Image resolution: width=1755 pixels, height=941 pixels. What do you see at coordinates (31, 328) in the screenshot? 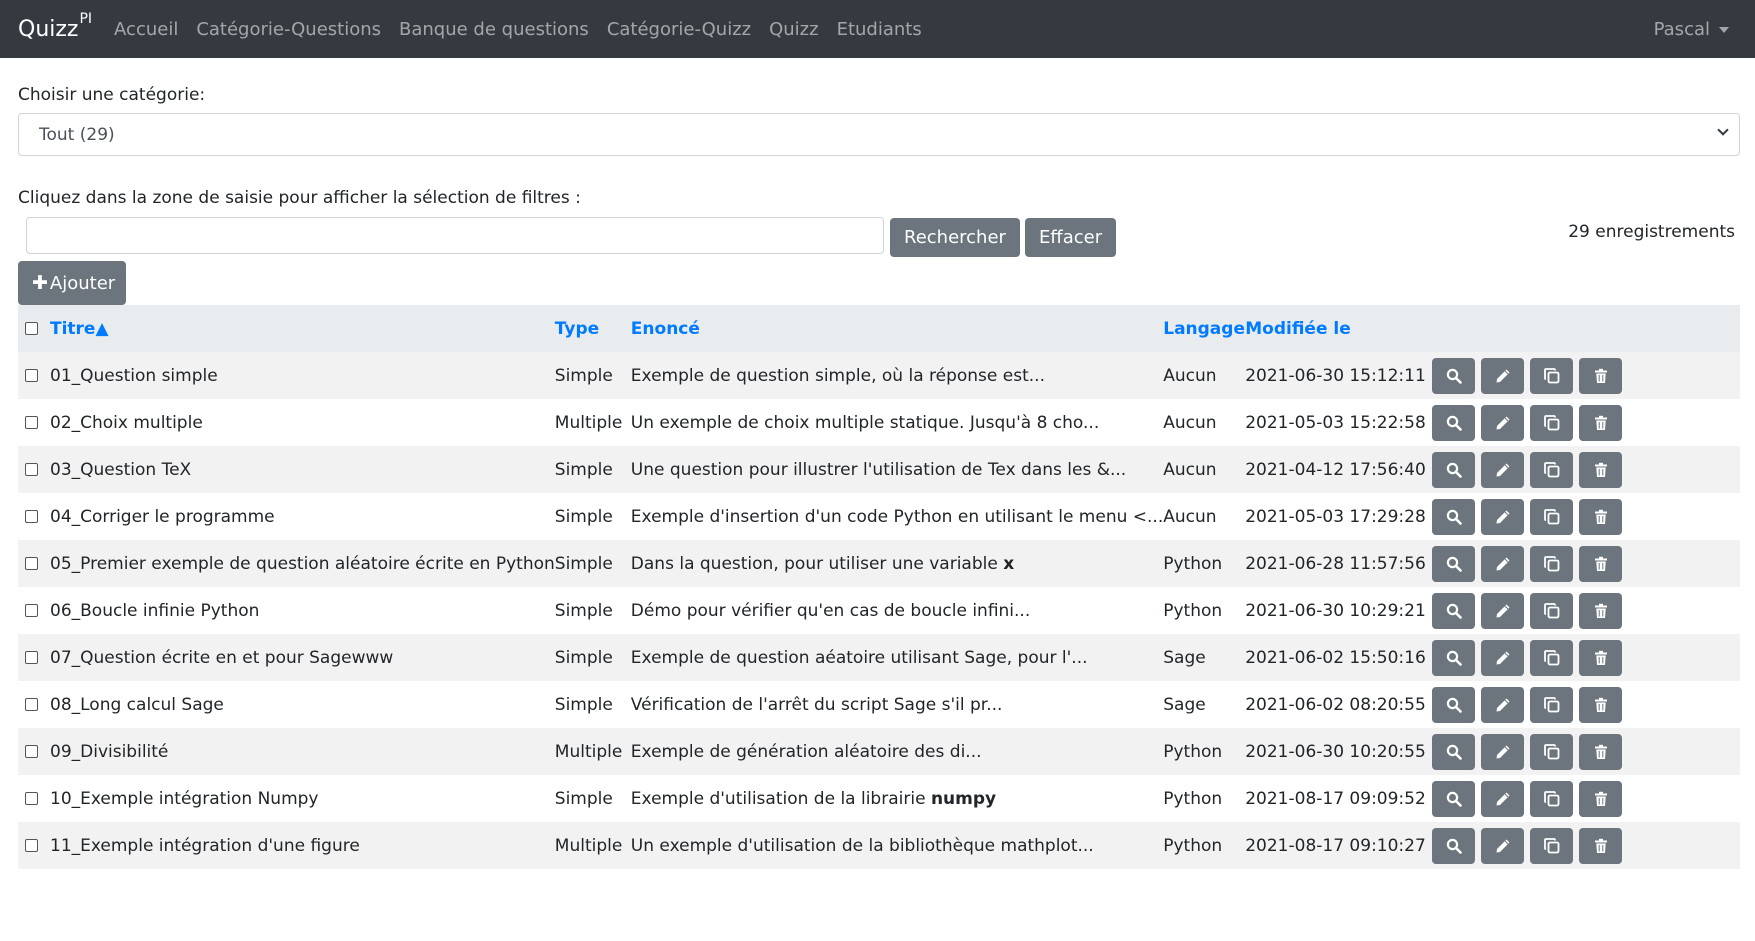
I see `select-all-checkbox` at bounding box center [31, 328].